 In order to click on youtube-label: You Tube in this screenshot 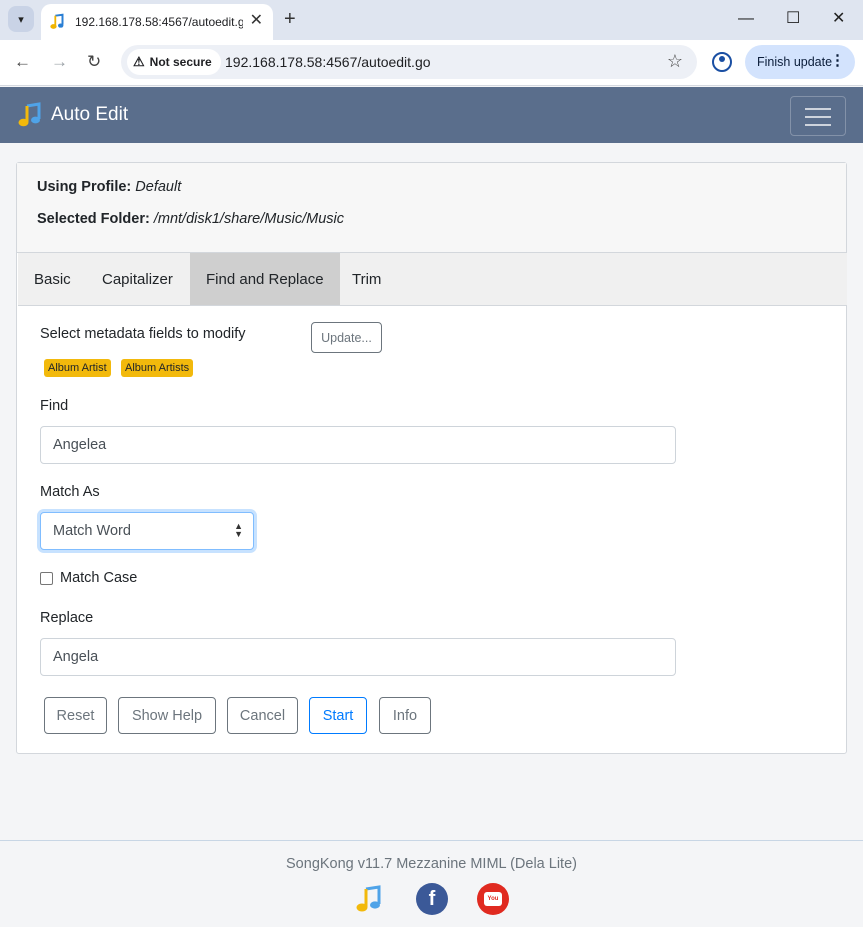, I will do `click(493, 904)`.